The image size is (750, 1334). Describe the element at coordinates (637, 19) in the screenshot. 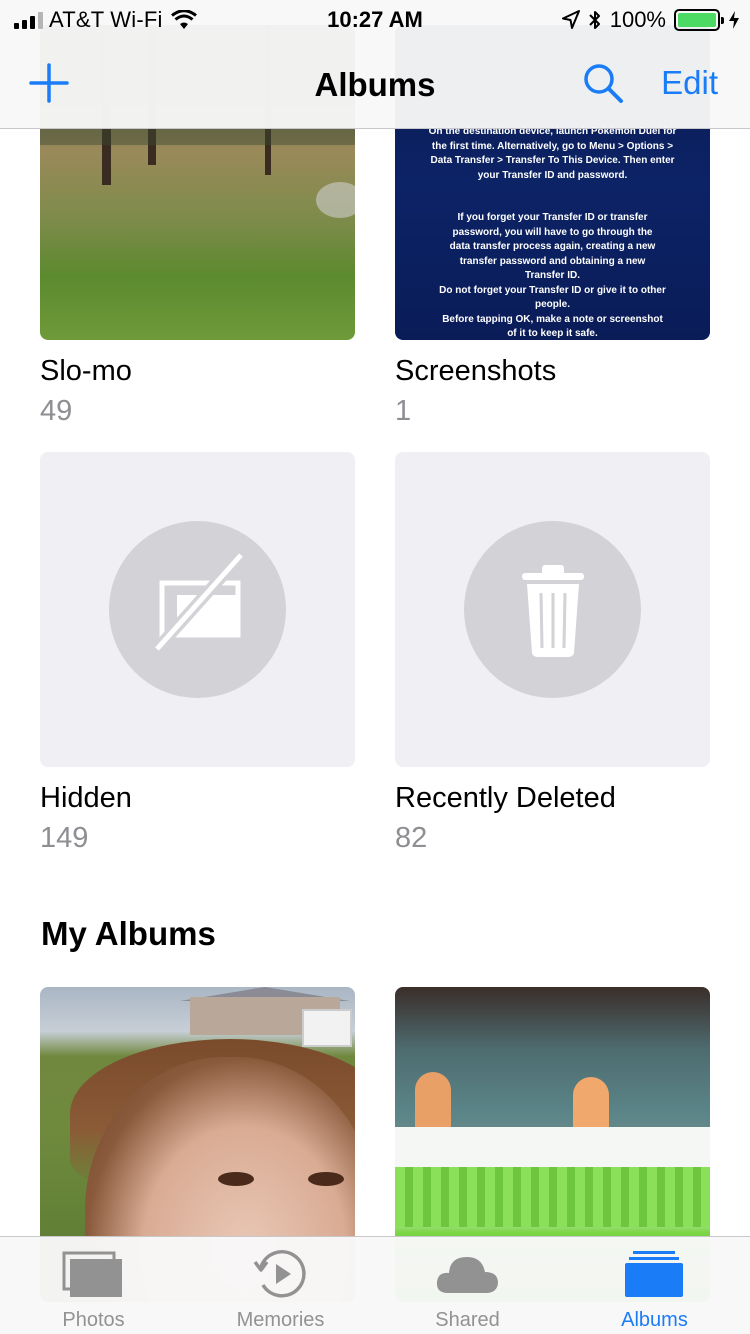

I see `battery-percentage: 100%` at that location.